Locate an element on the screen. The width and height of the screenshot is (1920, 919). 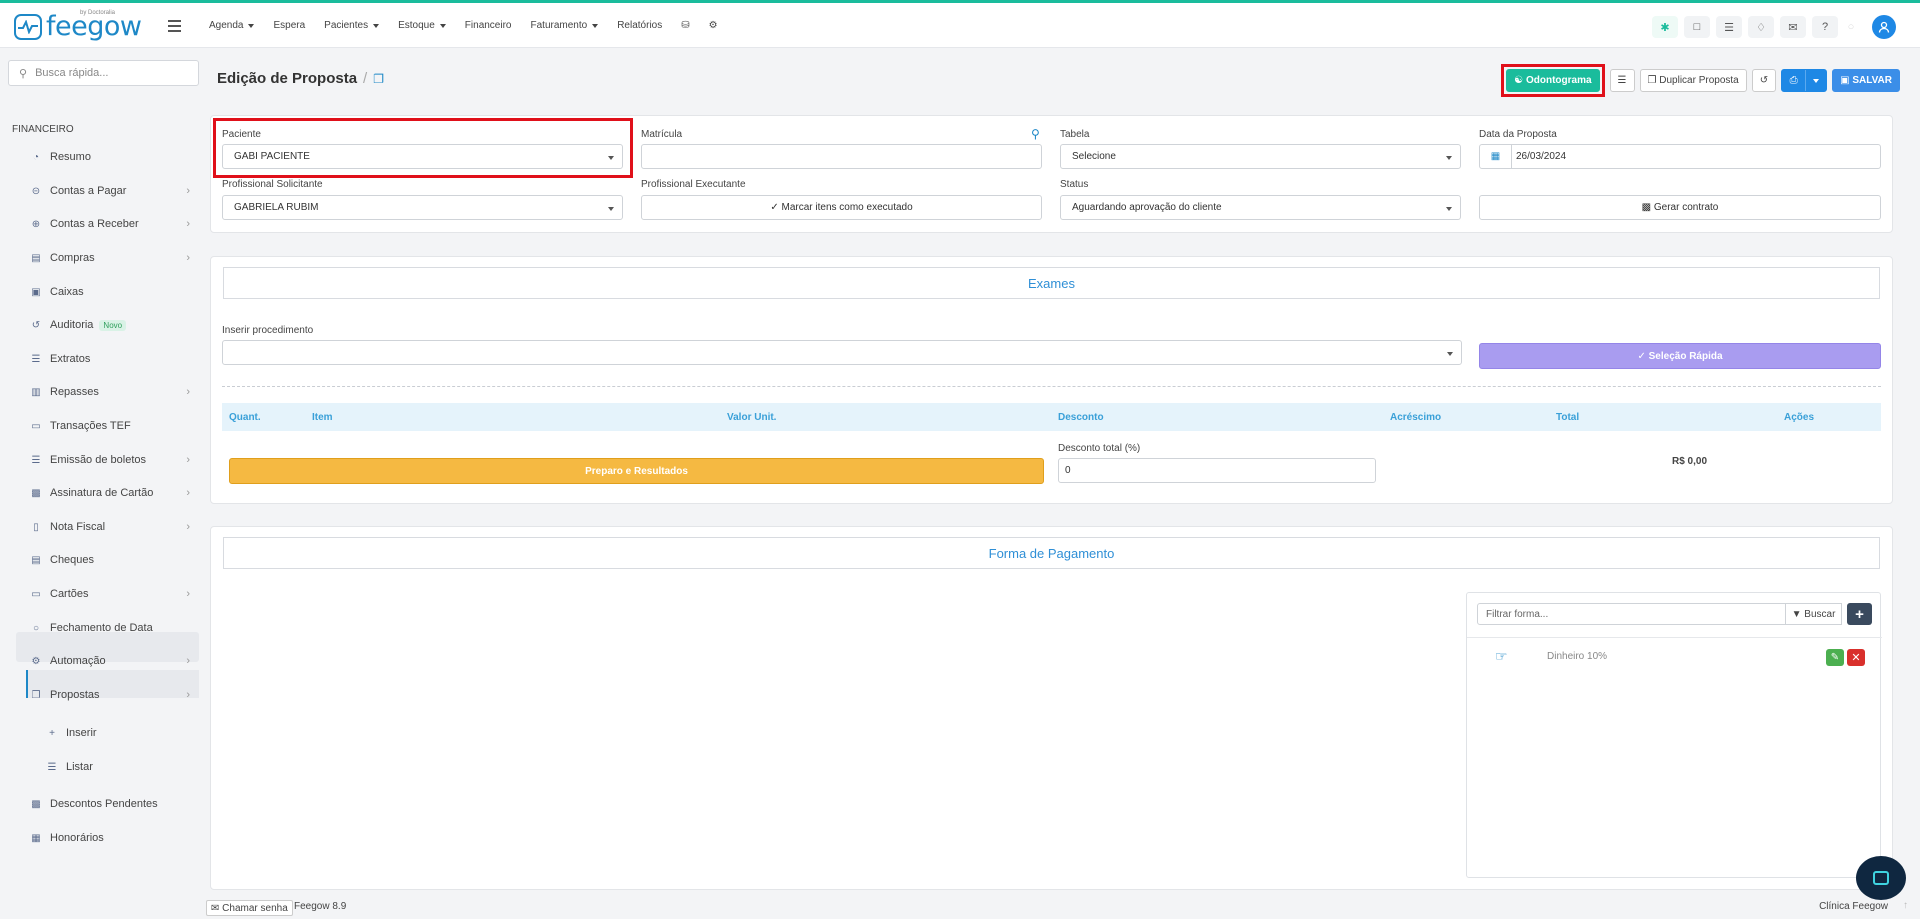
odontograma-highlight: ☯ Odontograma is located at coordinates (1553, 80).